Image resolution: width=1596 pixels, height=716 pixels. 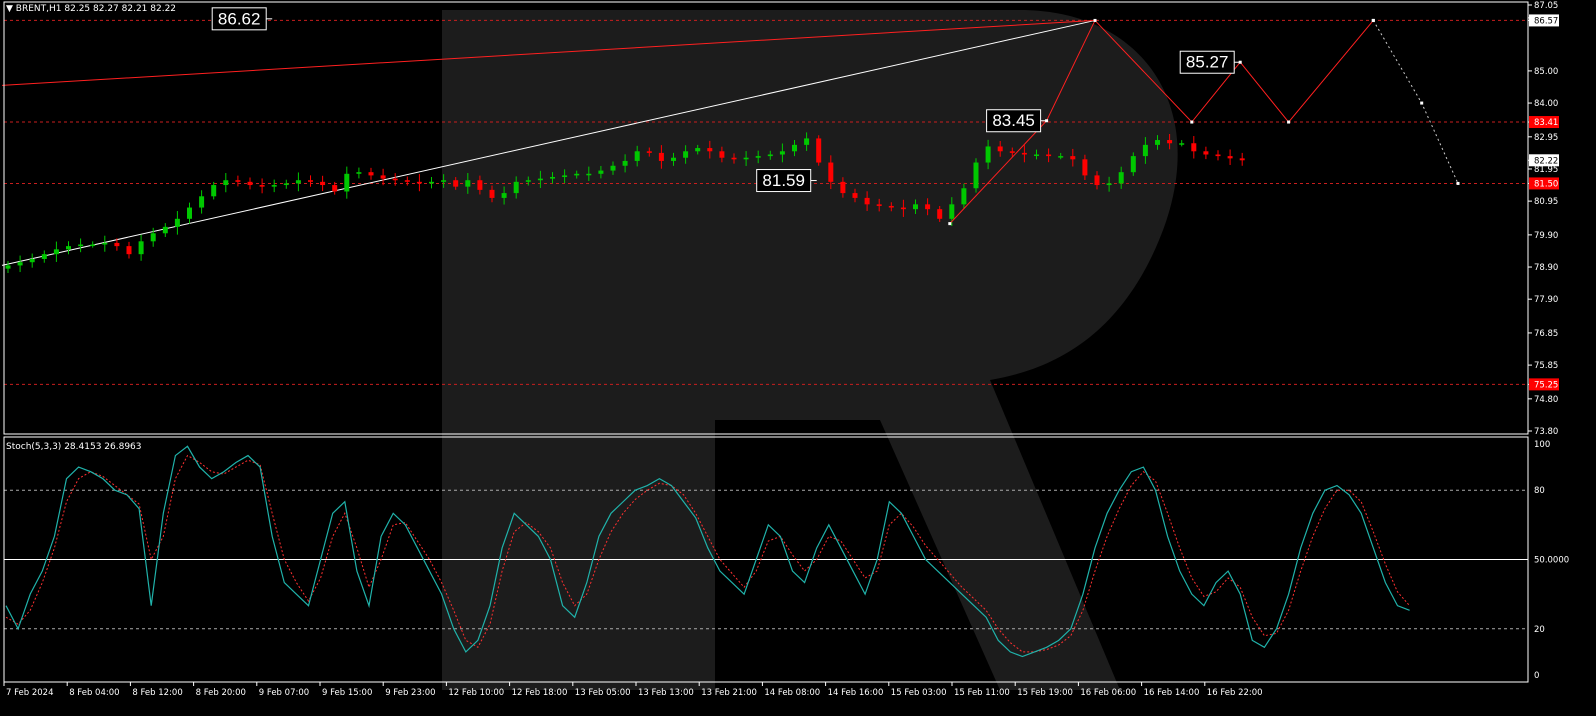 I want to click on x-tick-label: 15 Feb 03:00, so click(x=919, y=693).